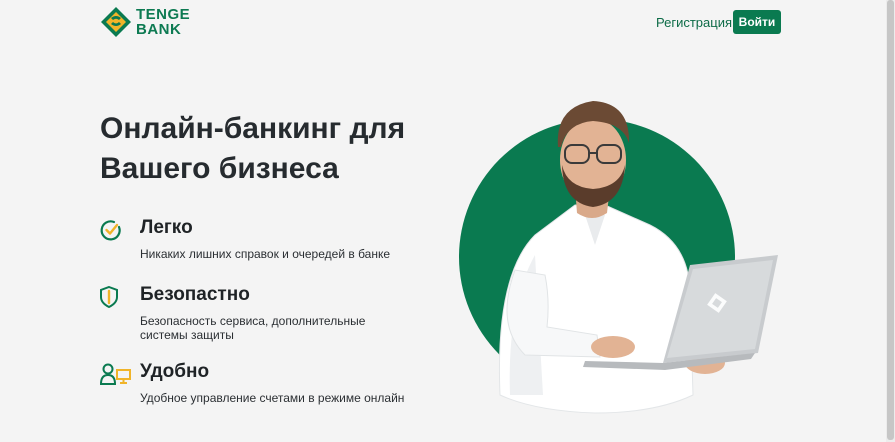  I want to click on login-button: Войти, so click(757, 22).